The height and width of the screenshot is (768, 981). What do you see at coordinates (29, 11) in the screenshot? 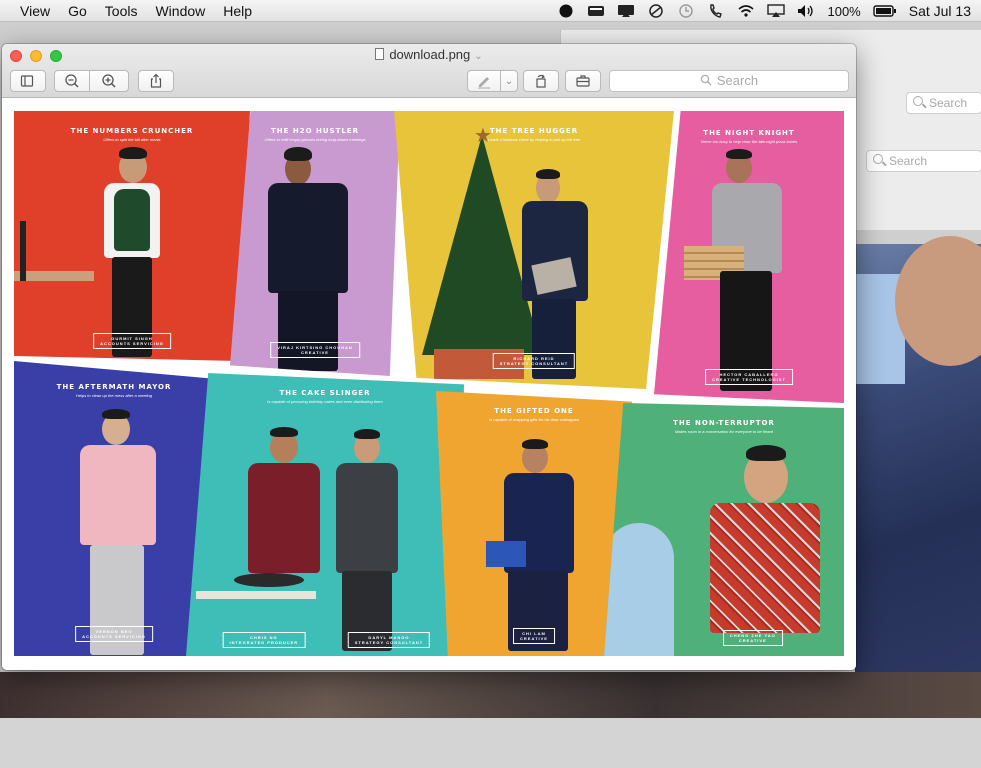
I see `menu-view: View` at bounding box center [29, 11].